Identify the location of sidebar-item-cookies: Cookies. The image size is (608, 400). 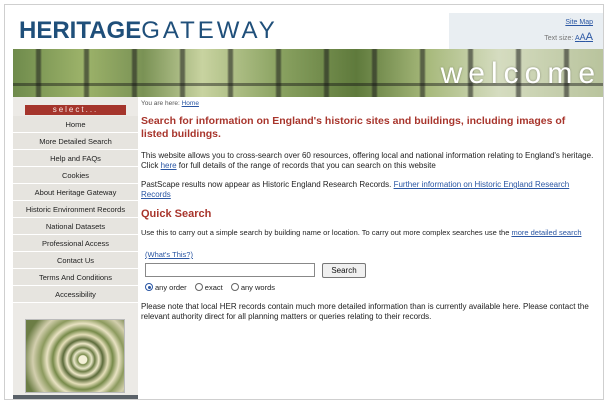
(75, 175).